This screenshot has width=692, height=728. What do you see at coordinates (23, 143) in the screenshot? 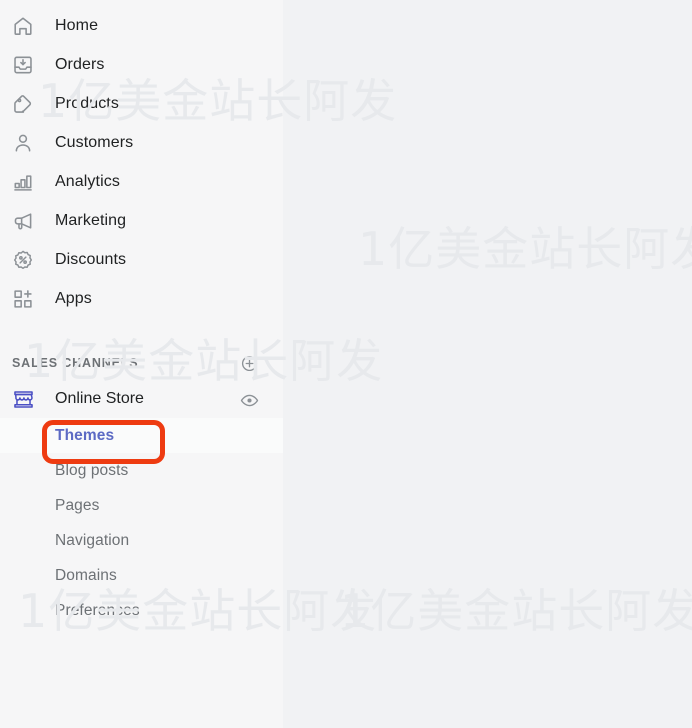
I see `customers-person-icon` at bounding box center [23, 143].